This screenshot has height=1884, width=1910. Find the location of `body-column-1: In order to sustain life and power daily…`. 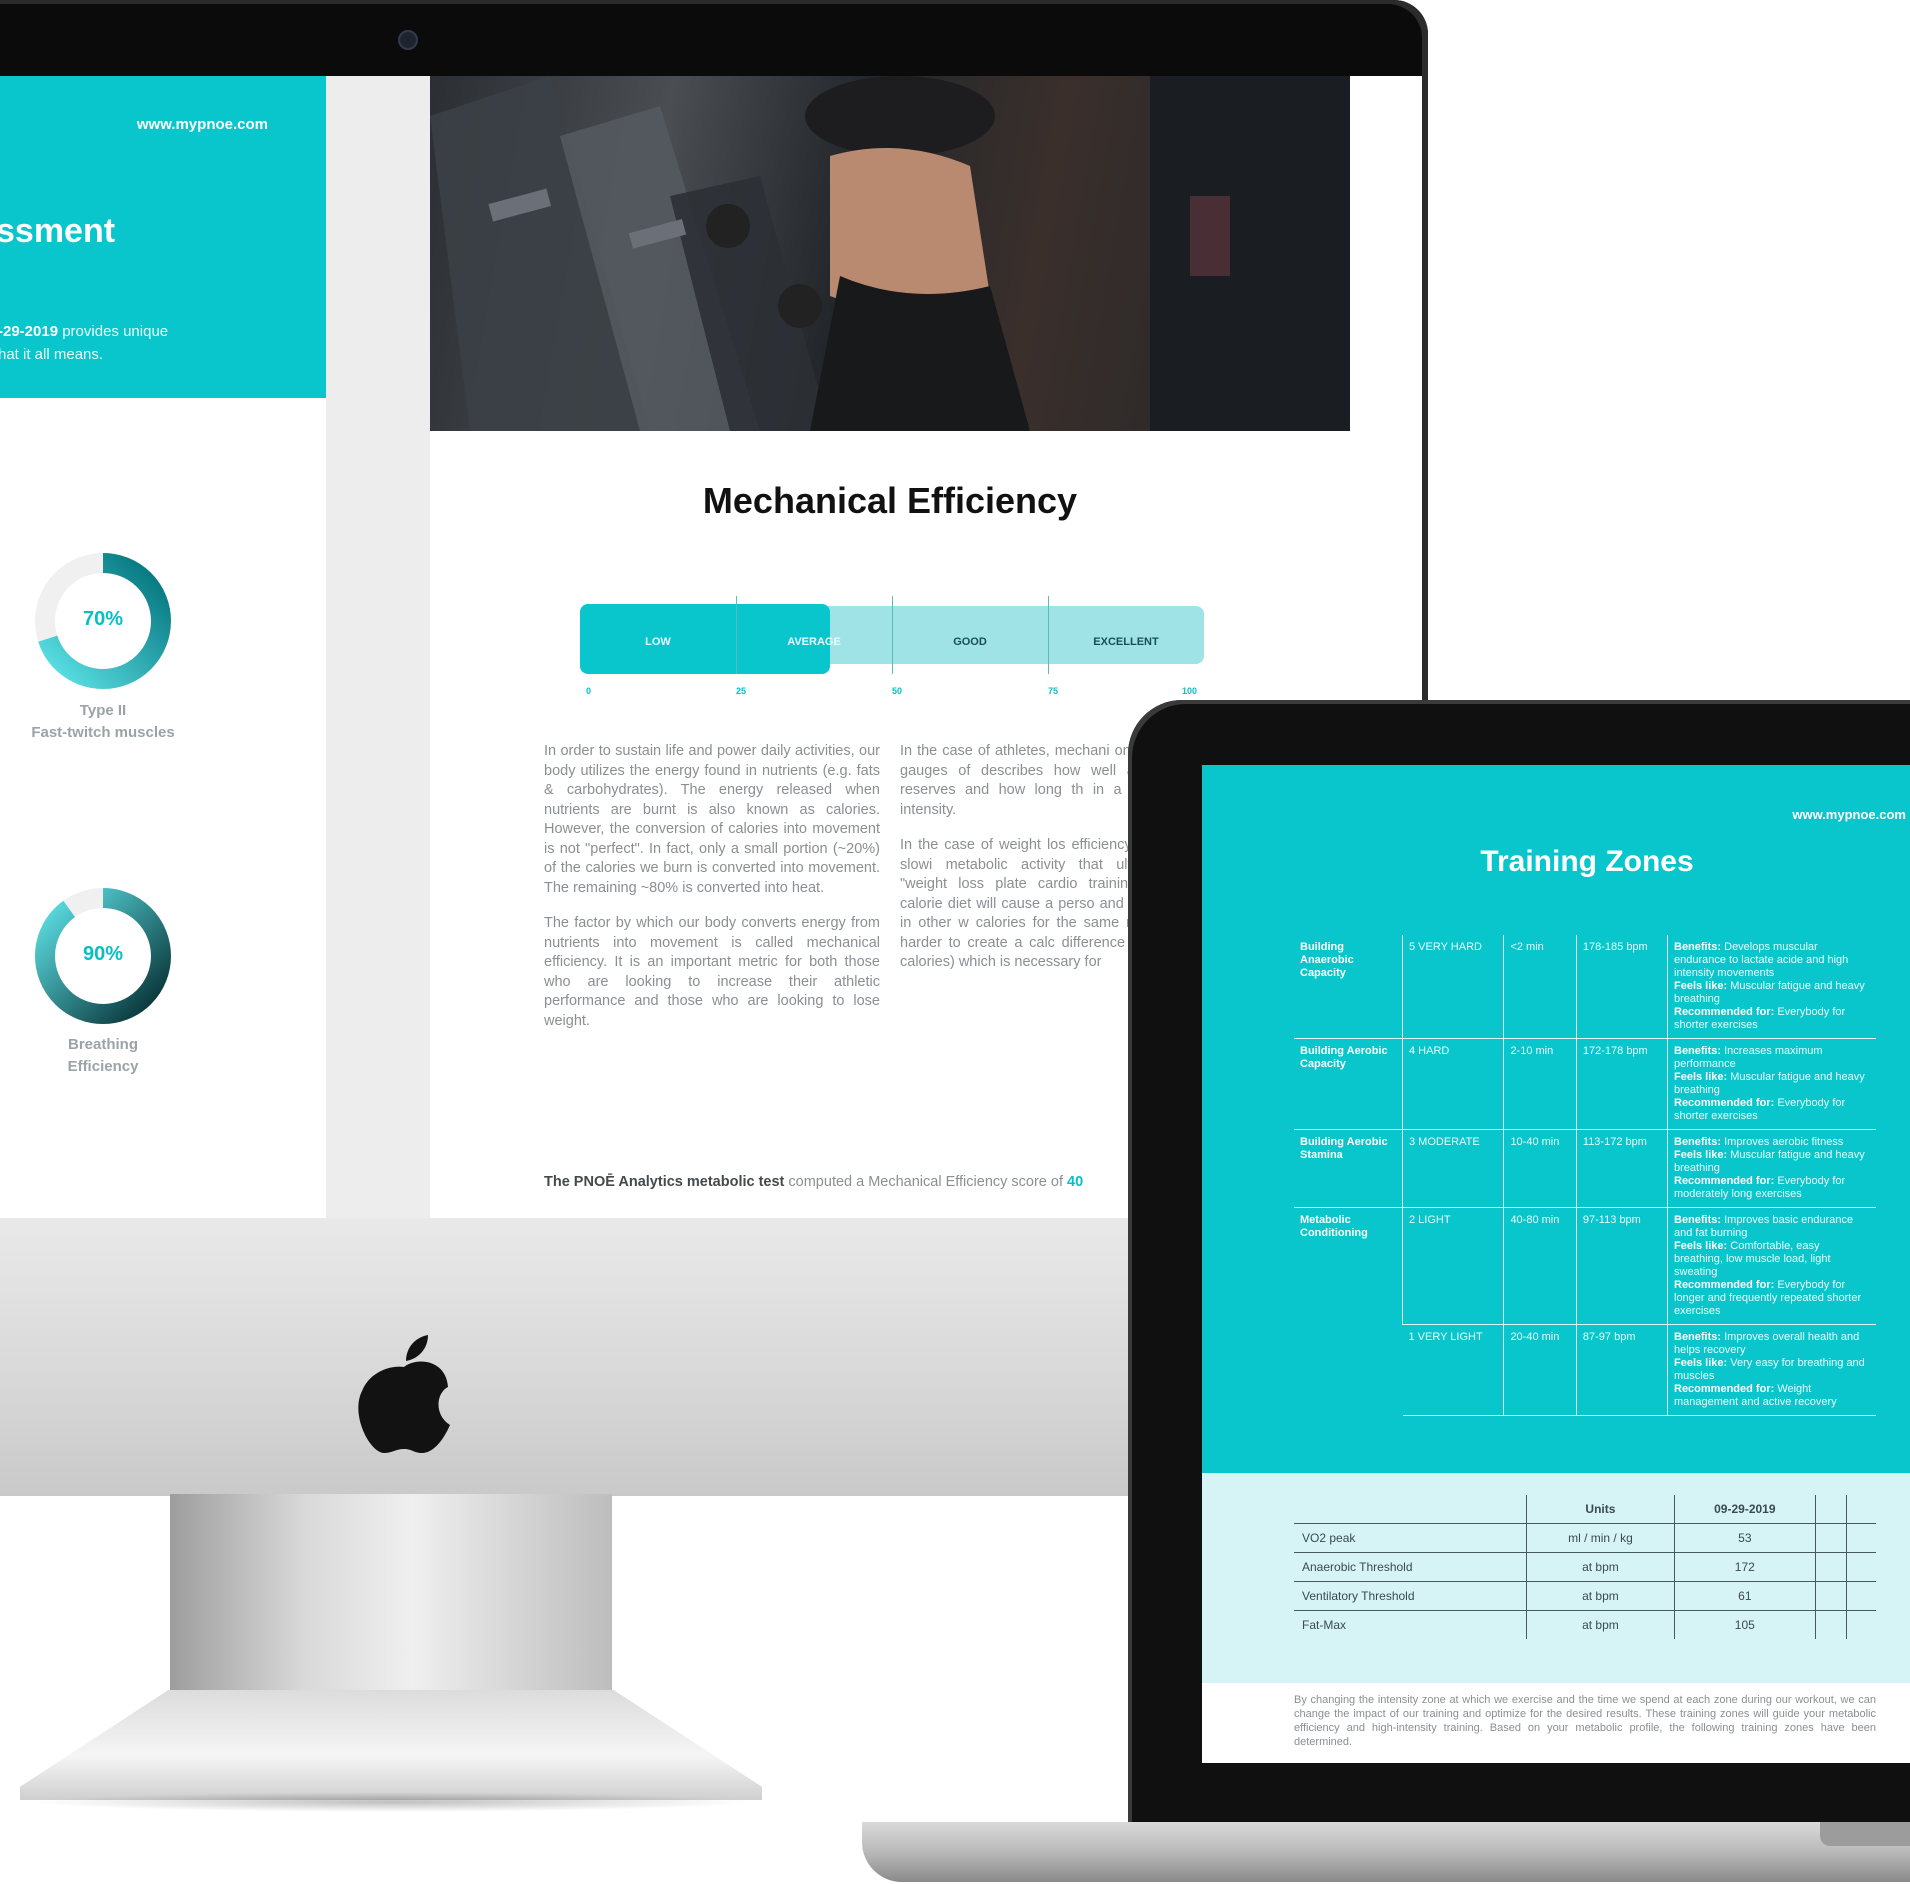

body-column-1: In order to sustain life and power daily… is located at coordinates (712, 894).